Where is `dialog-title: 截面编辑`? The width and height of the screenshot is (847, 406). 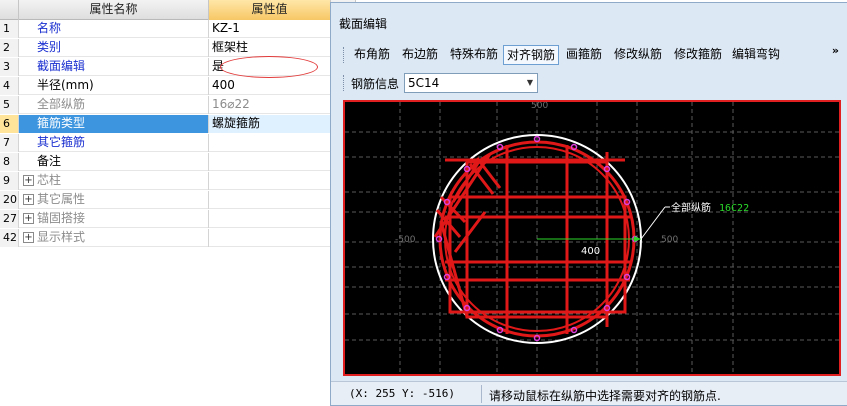 dialog-title: 截面编辑 is located at coordinates (363, 24).